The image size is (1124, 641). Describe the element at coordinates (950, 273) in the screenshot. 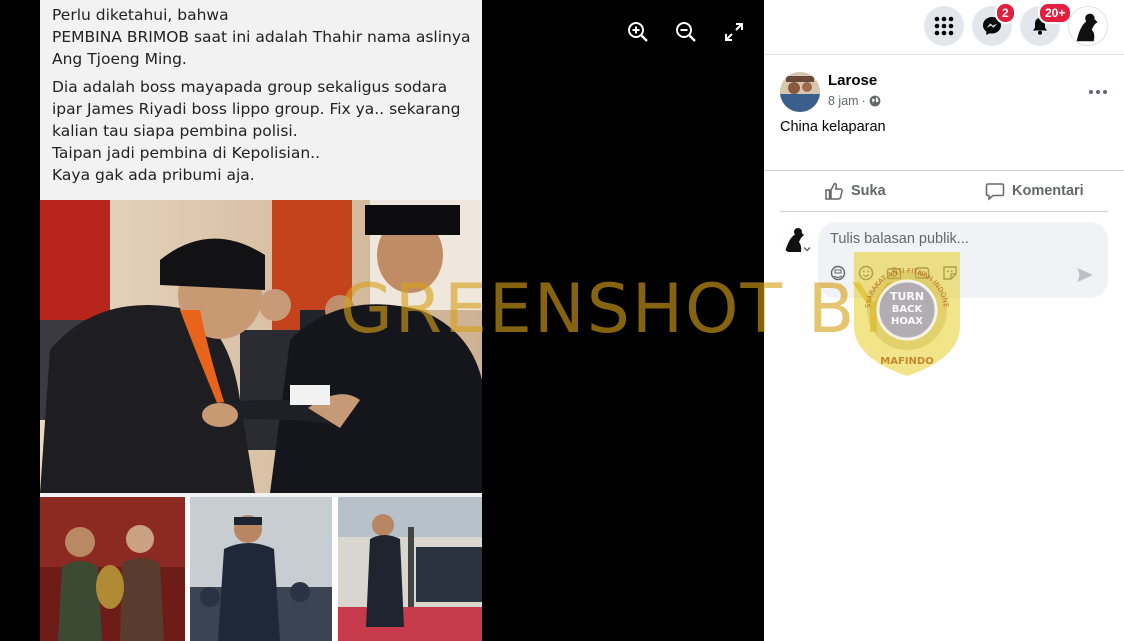

I see `sticker-icon` at that location.